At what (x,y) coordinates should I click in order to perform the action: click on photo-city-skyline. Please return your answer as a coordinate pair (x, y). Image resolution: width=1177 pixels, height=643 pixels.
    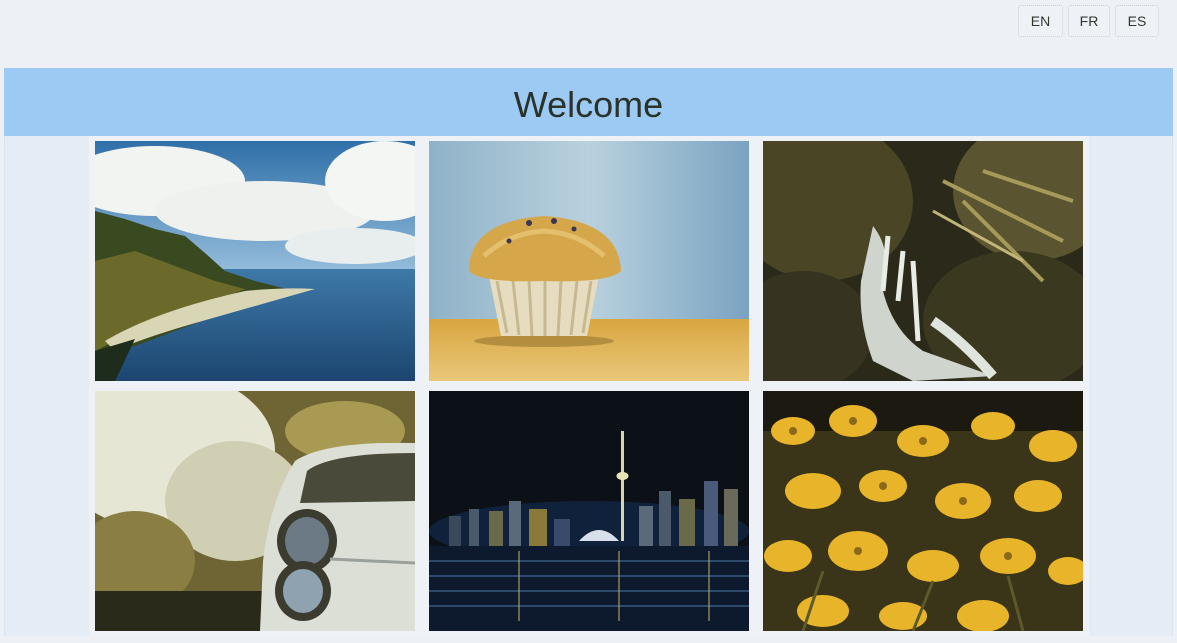
    Looking at the image, I should click on (589, 511).